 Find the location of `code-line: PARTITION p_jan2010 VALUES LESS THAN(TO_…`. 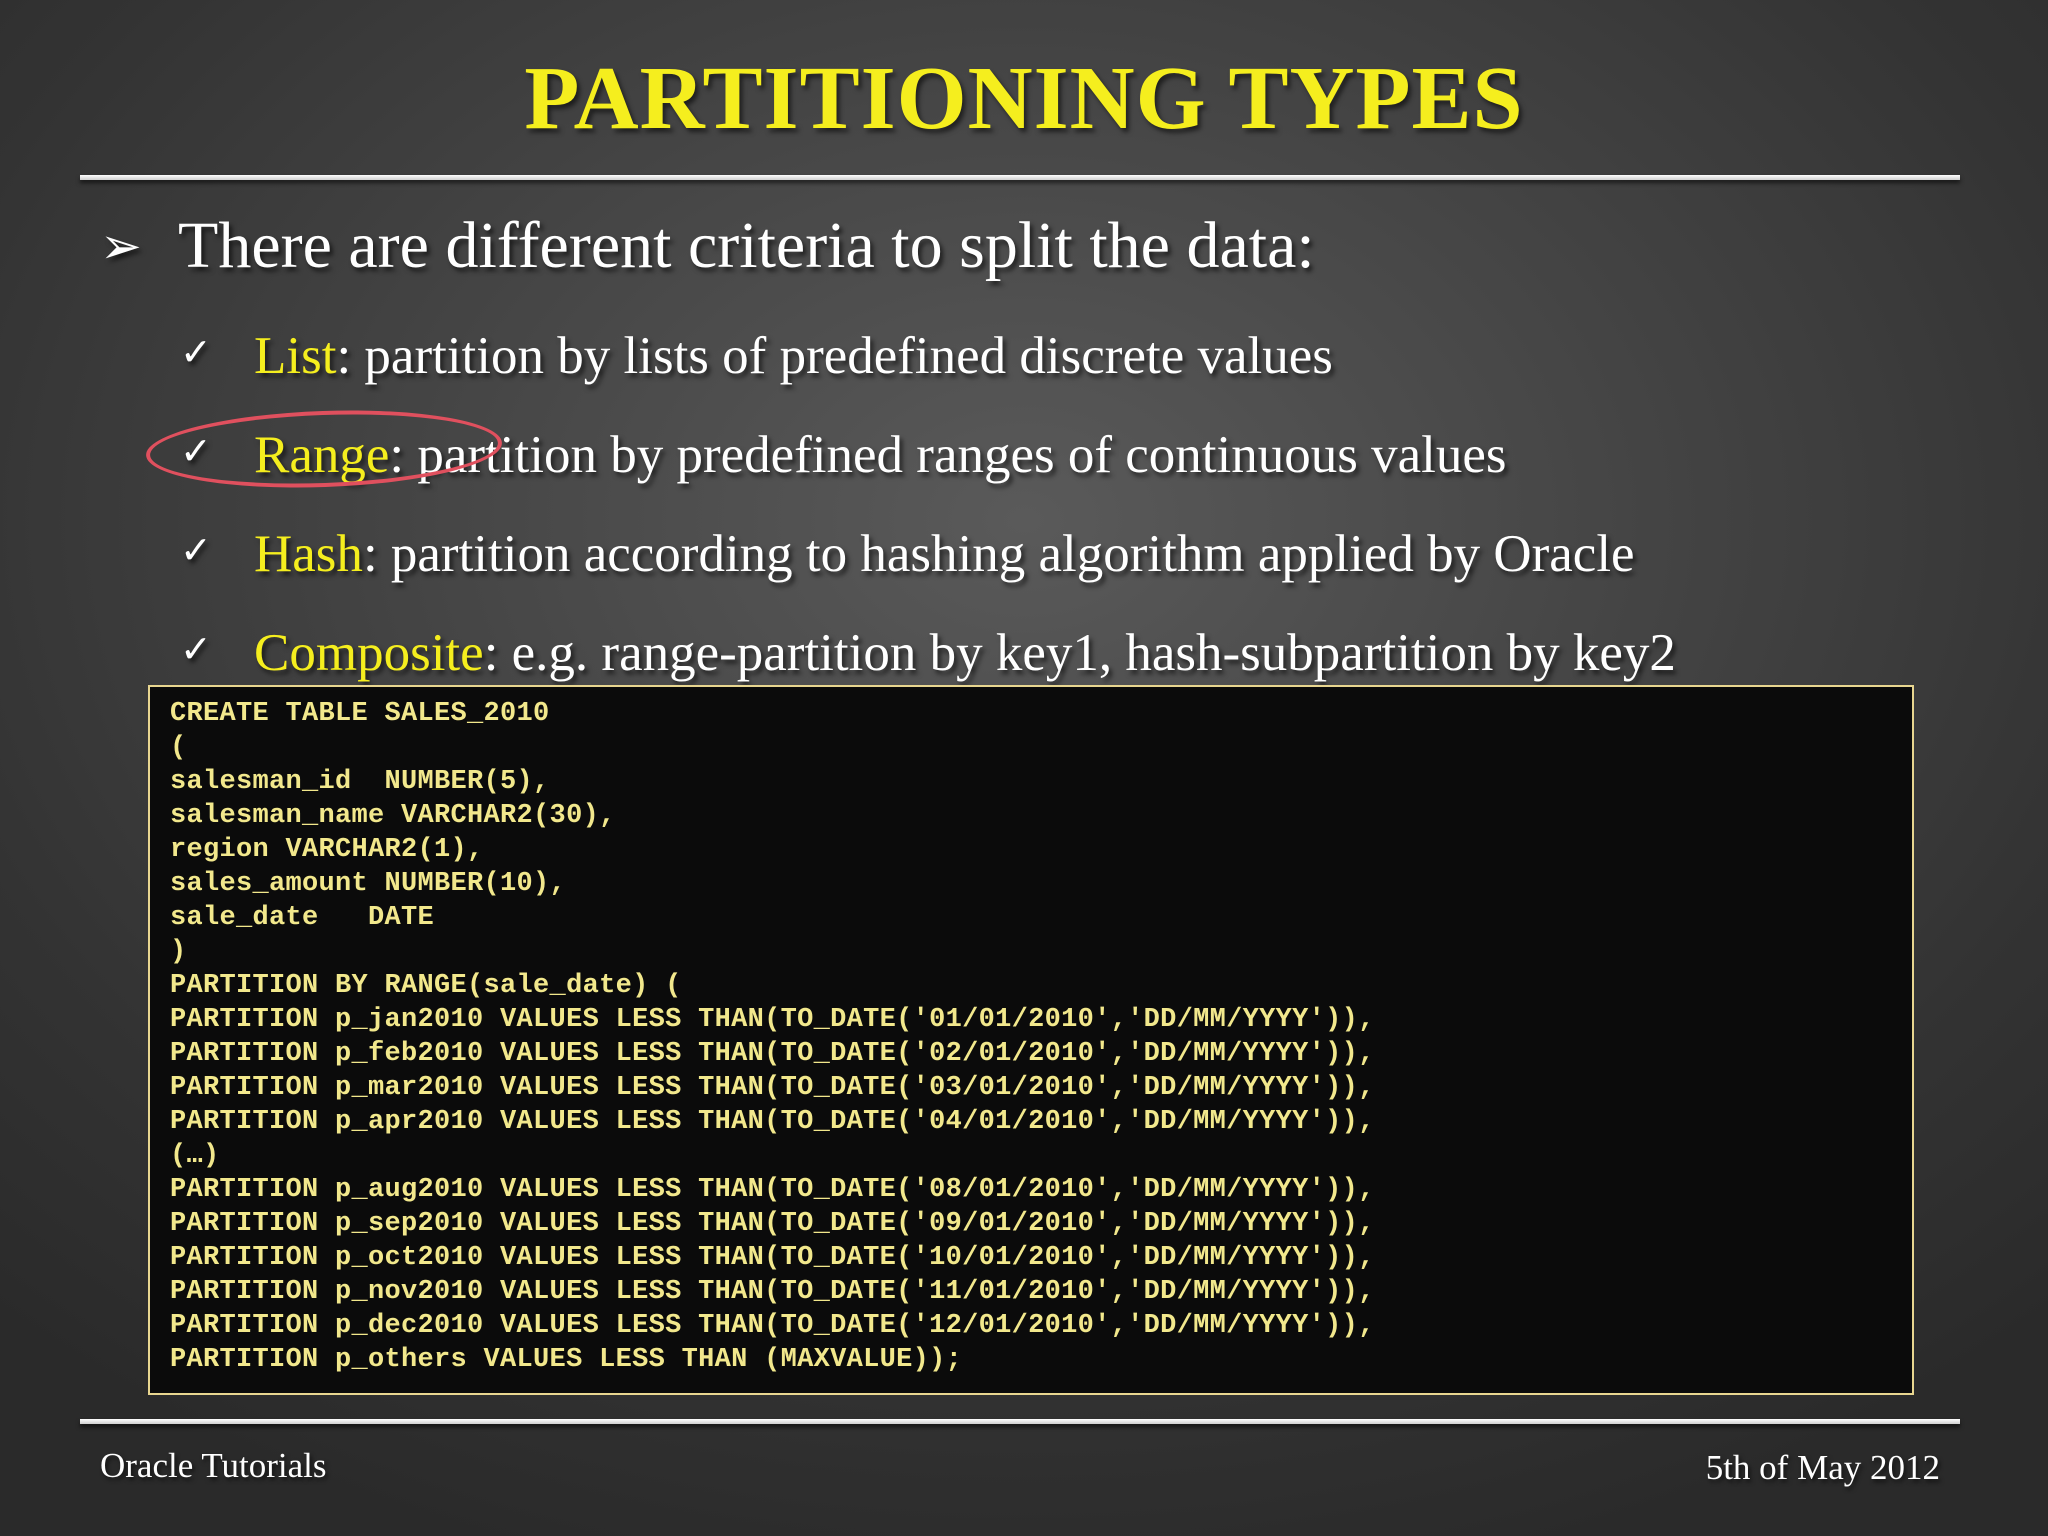

code-line: PARTITION p_jan2010 VALUES LESS THAN(TO_… is located at coordinates (772, 1020).